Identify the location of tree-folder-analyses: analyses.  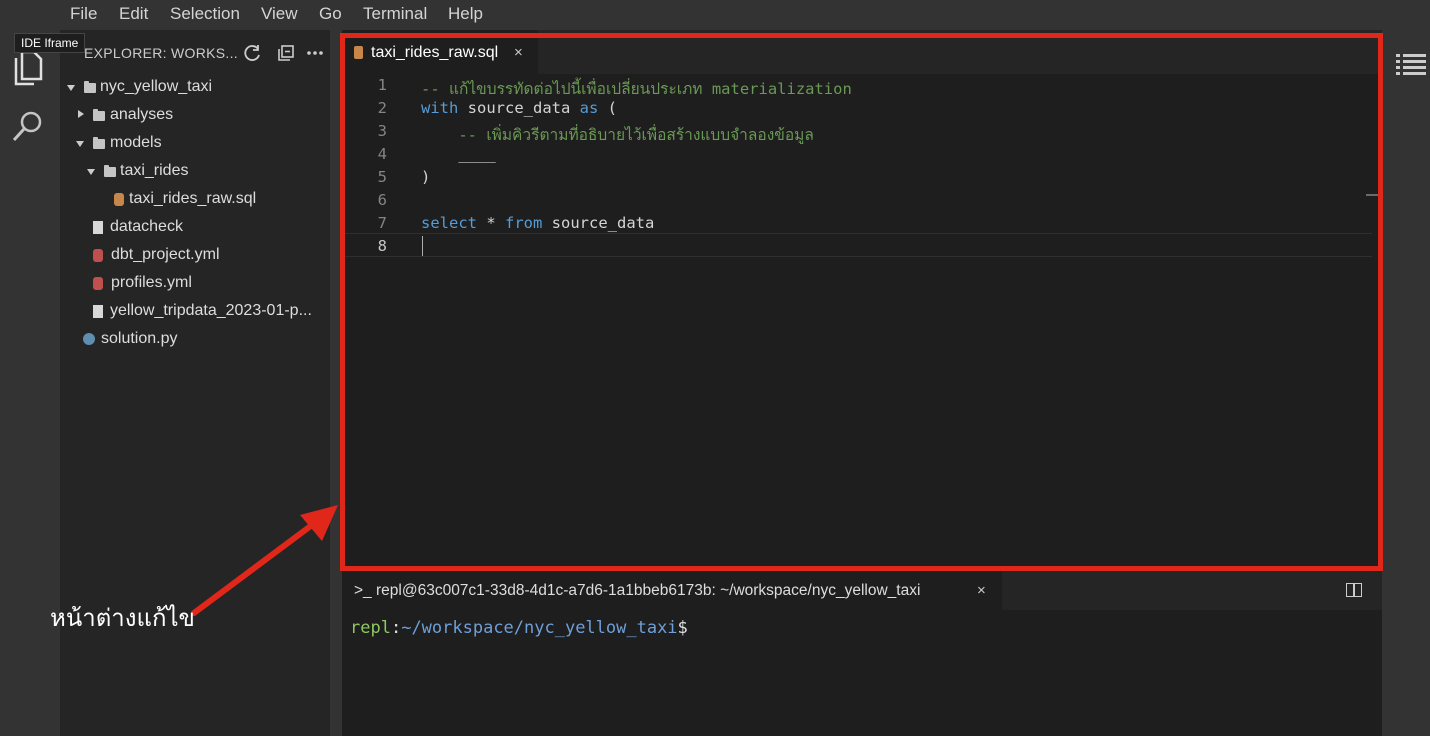
(195, 116).